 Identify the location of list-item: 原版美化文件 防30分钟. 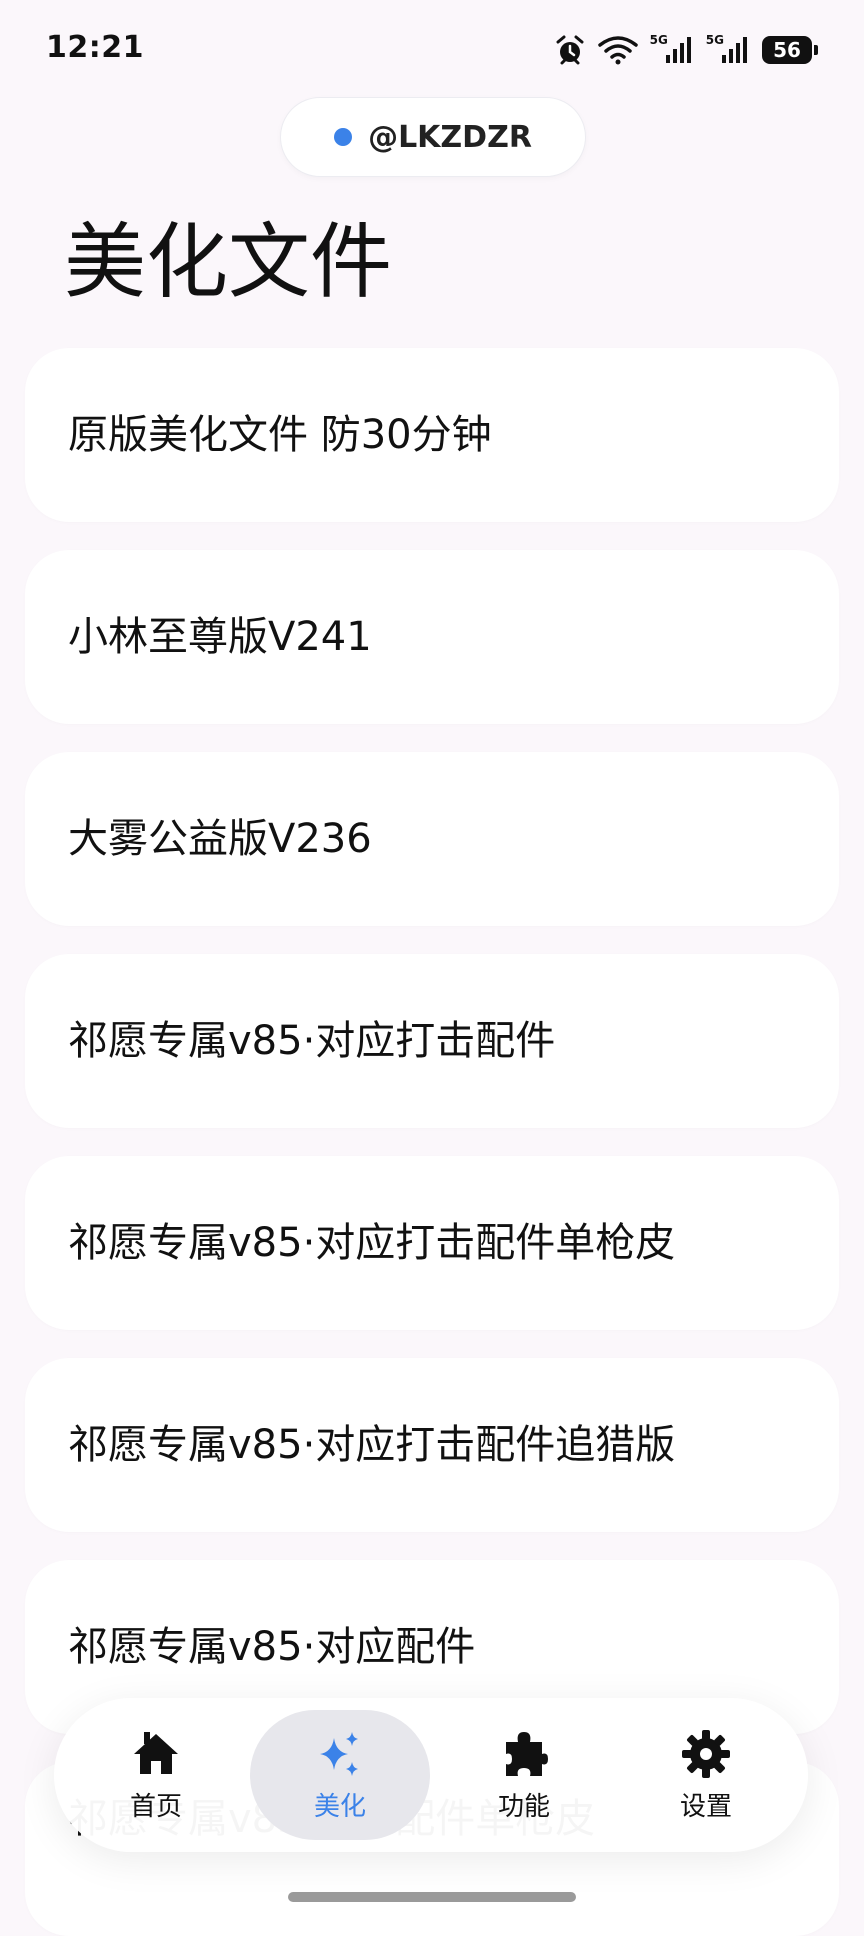
(432, 435).